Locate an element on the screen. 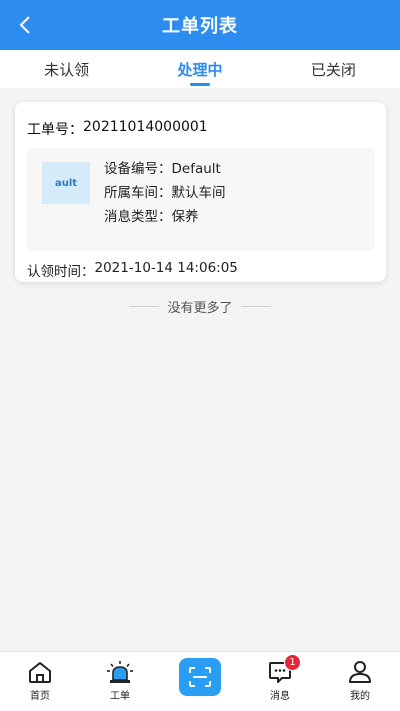  page-title: 工单列表 is located at coordinates (200, 26).